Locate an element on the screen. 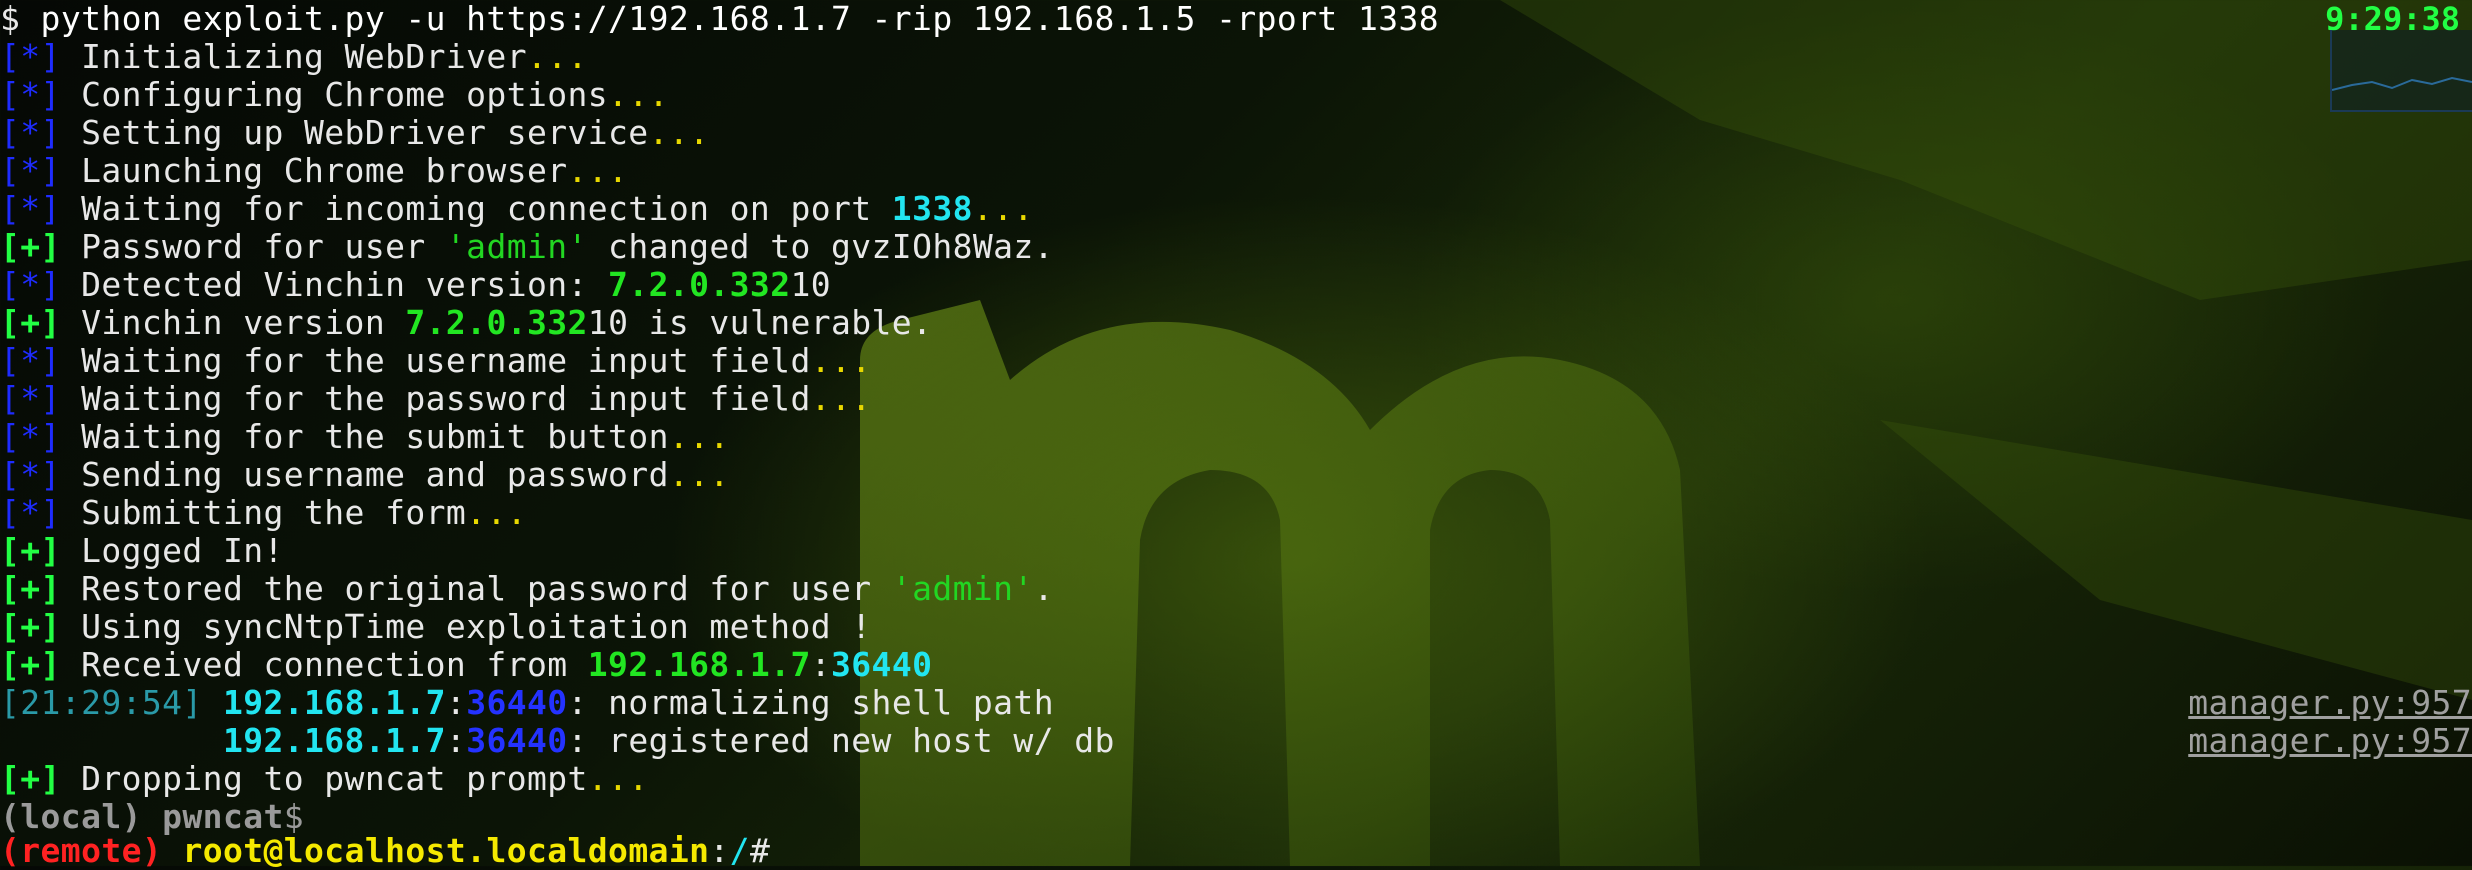 This screenshot has width=2472, height=870. log-text-tail: 10 is located at coordinates (811, 284).